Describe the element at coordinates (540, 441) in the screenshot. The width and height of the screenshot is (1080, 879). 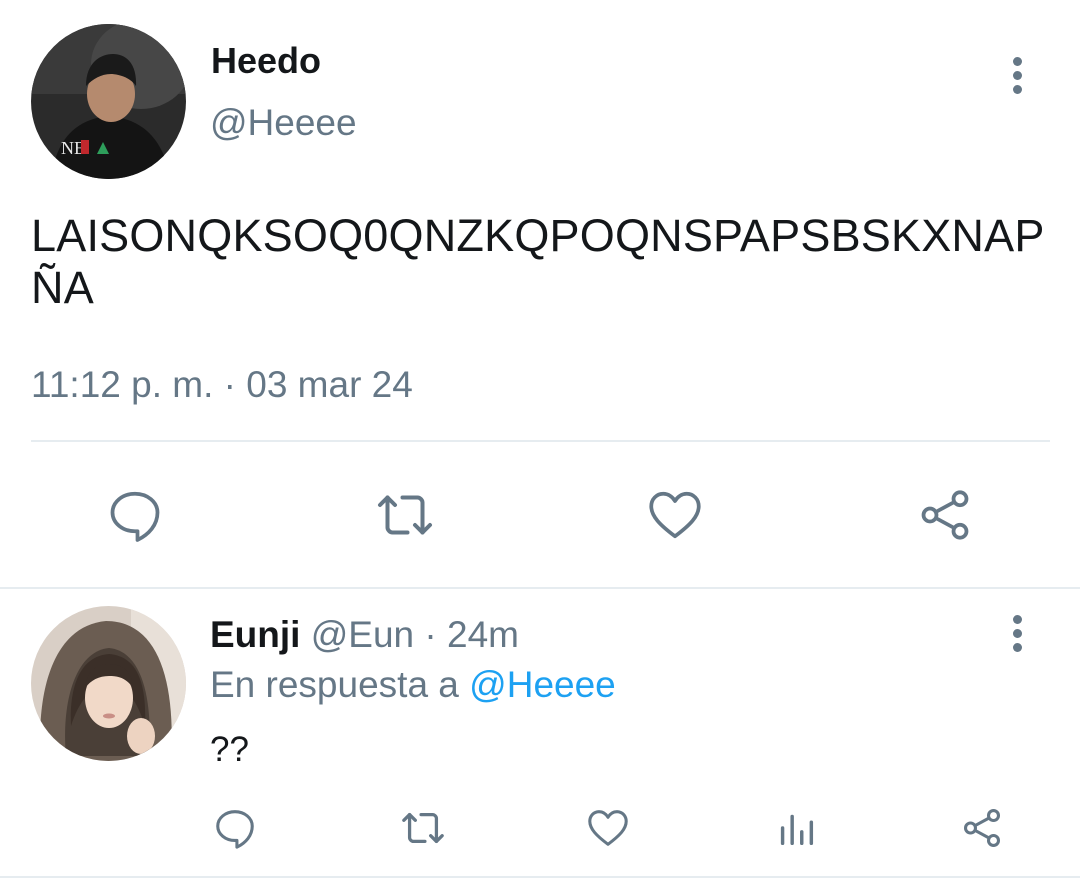
I see `divider` at that location.